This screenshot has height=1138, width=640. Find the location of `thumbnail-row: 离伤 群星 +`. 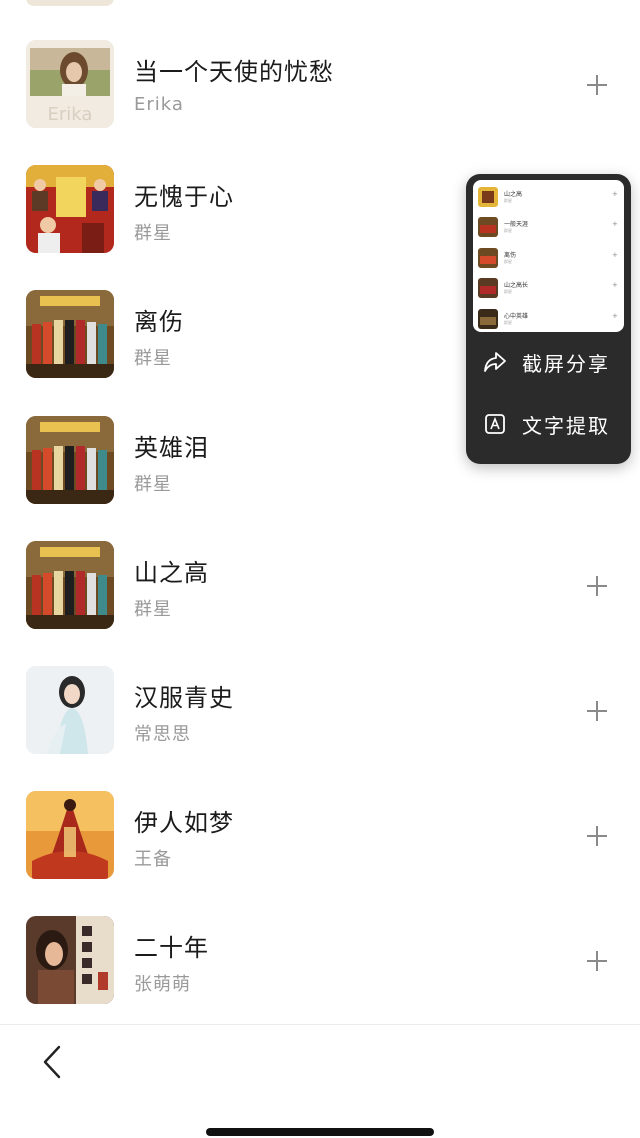

thumbnail-row: 离伤 群星 + is located at coordinates (548, 256).